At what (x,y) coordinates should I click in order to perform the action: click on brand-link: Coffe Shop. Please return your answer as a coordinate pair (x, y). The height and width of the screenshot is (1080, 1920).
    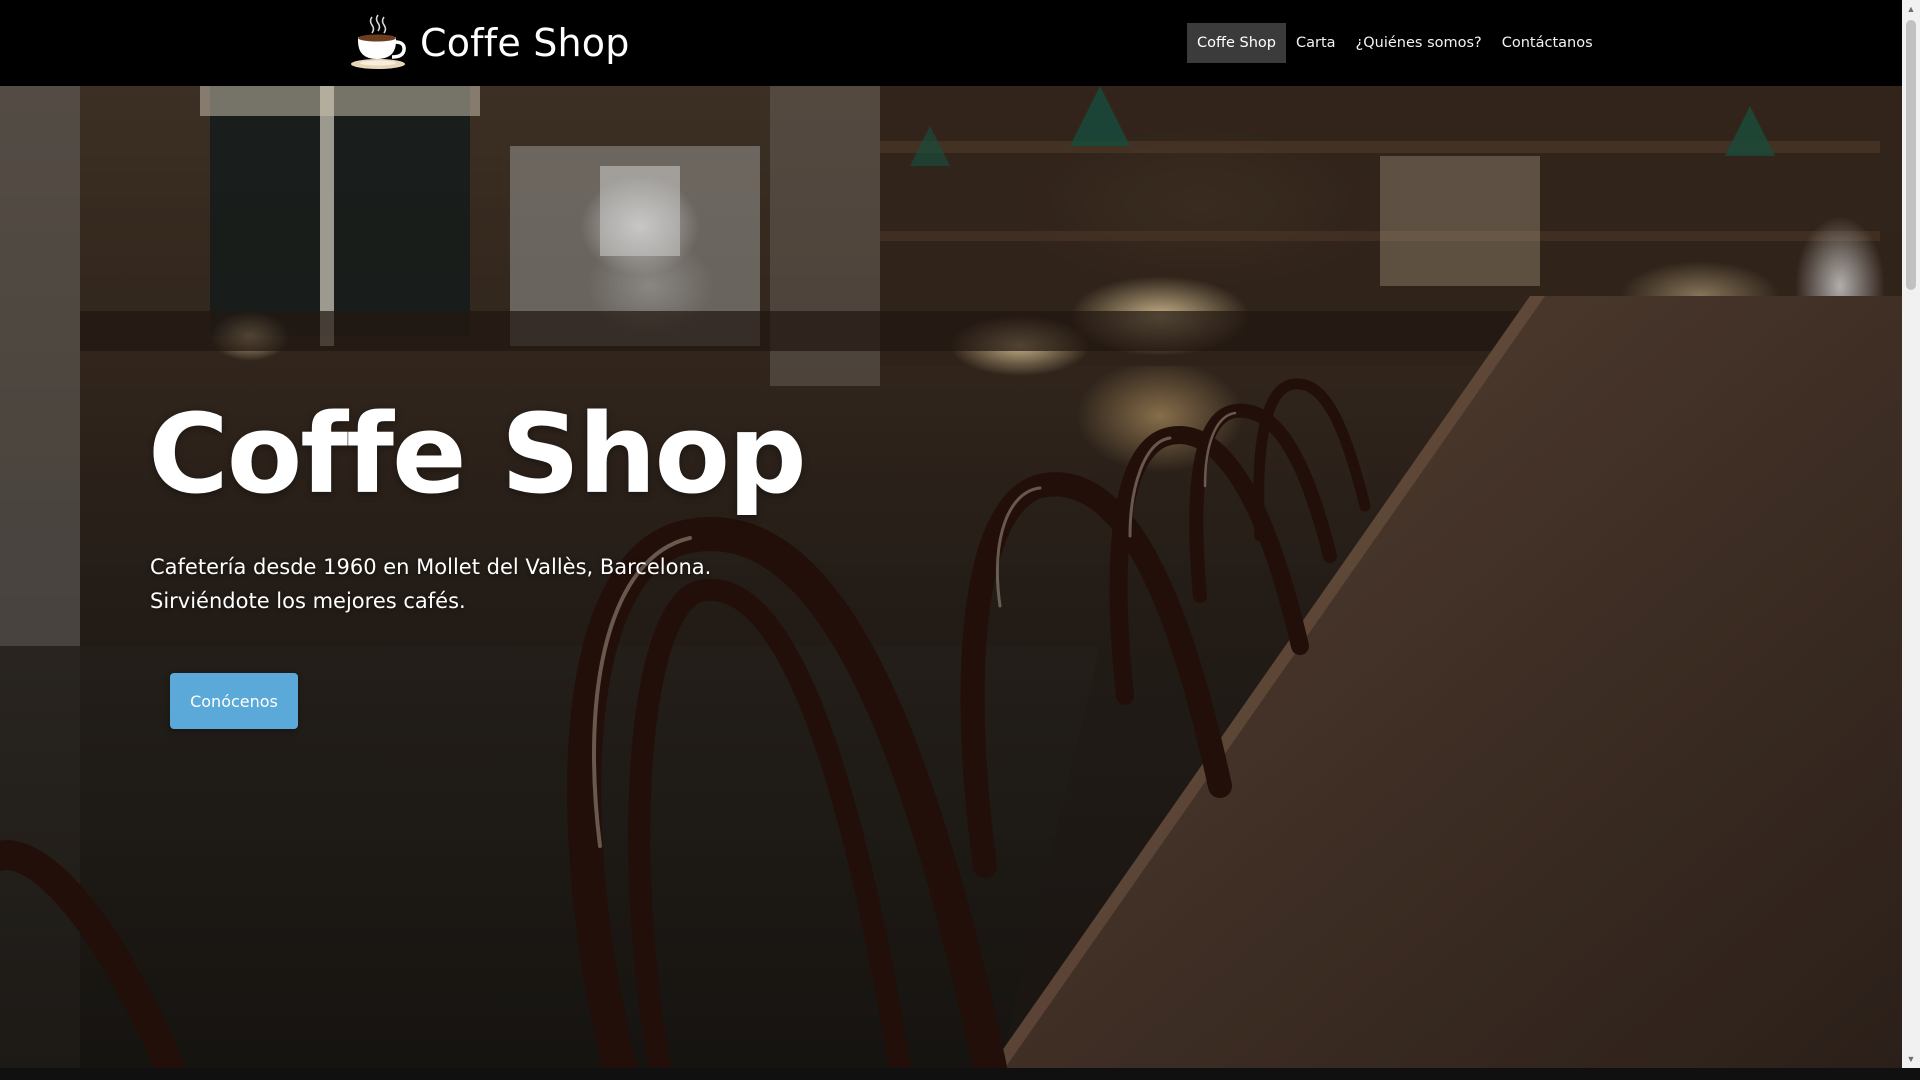
    Looking at the image, I should click on (490, 43).